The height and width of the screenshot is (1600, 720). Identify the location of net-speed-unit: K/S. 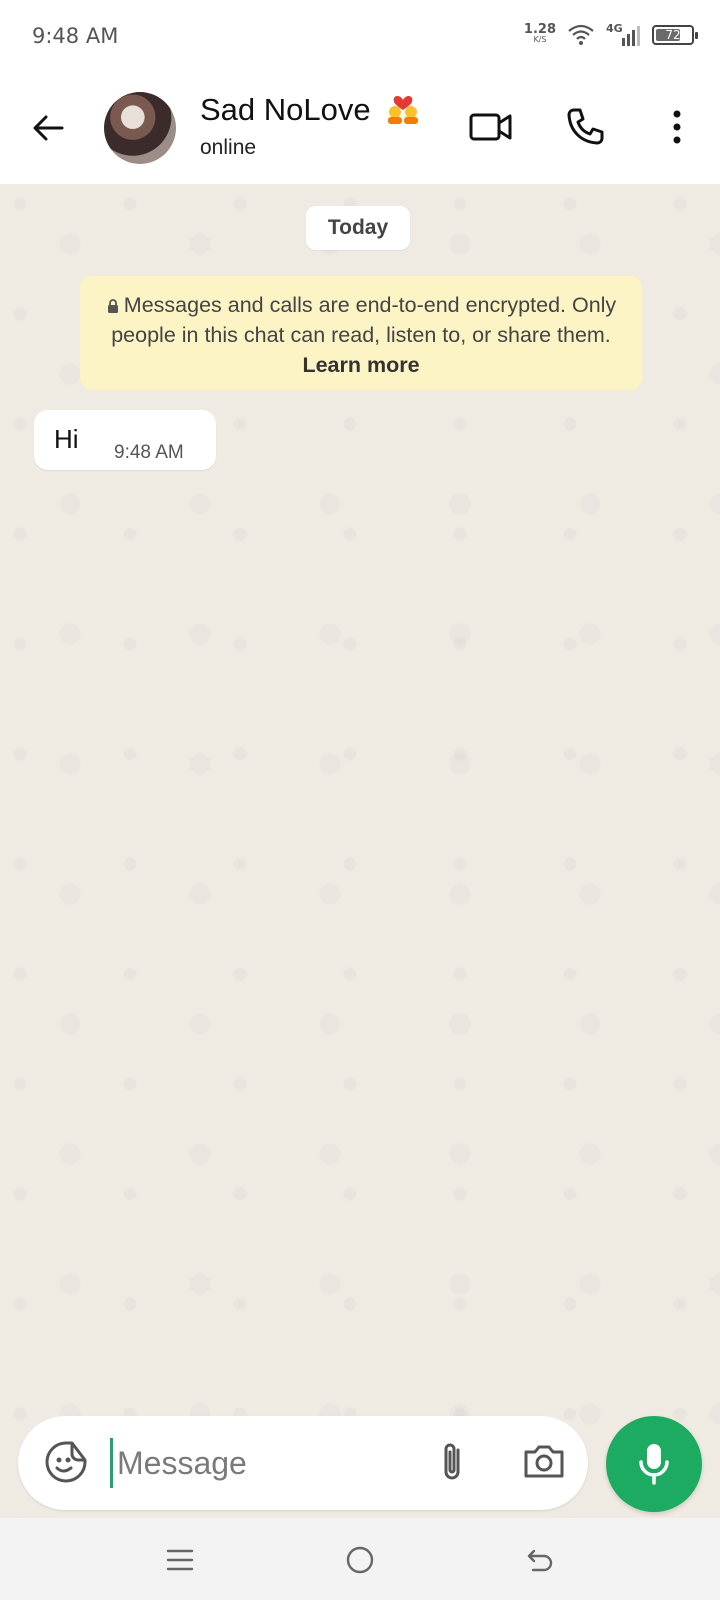
(540, 39).